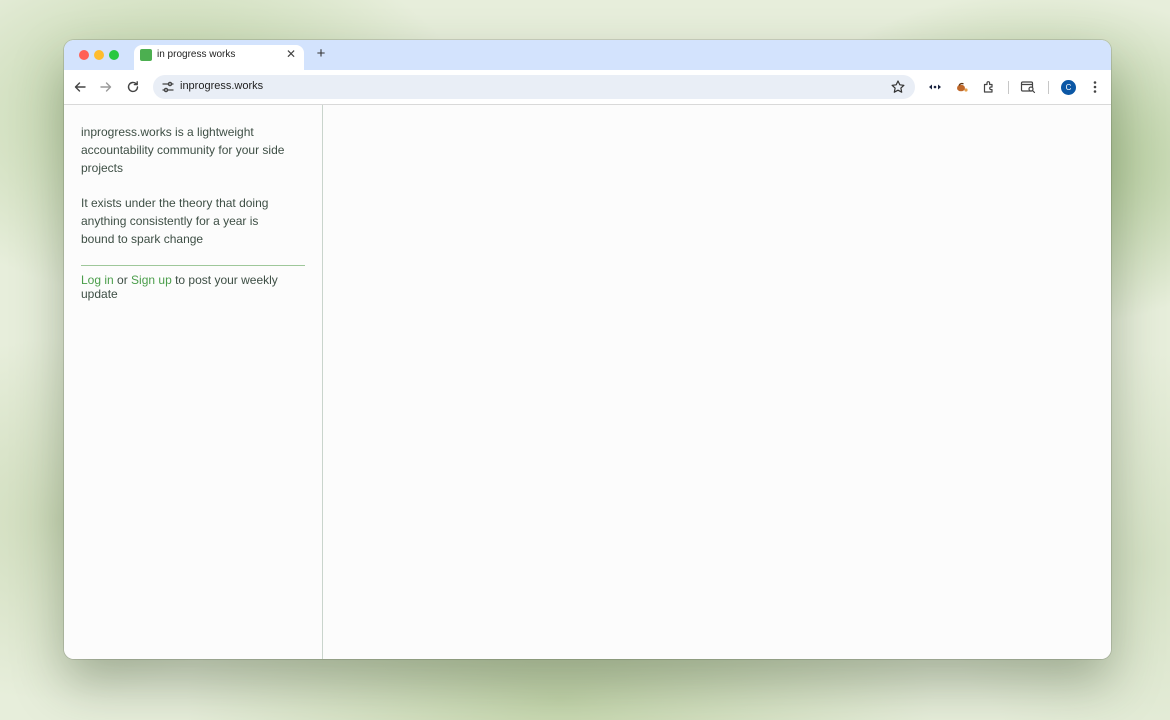 This screenshot has width=1170, height=720. What do you see at coordinates (106, 87) in the screenshot?
I see `forward-icon` at bounding box center [106, 87].